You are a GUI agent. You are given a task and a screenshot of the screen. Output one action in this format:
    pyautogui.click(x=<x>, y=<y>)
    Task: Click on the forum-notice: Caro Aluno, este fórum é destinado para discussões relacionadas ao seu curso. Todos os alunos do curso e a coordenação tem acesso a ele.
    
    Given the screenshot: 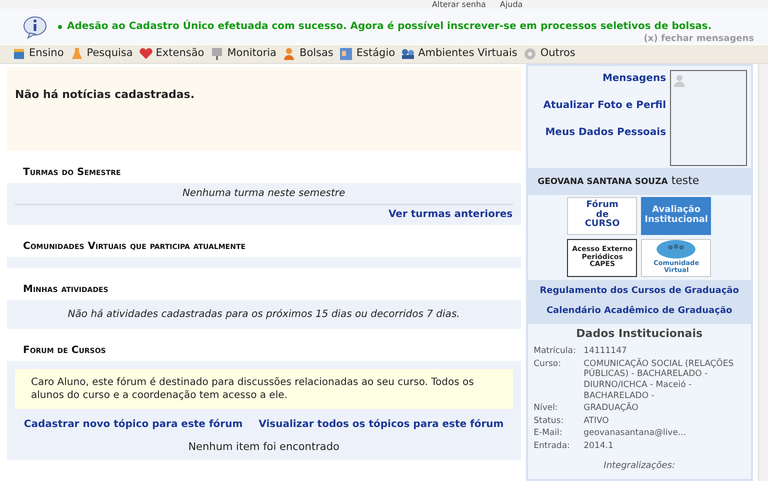 What is the action you would take?
    pyautogui.click(x=264, y=389)
    